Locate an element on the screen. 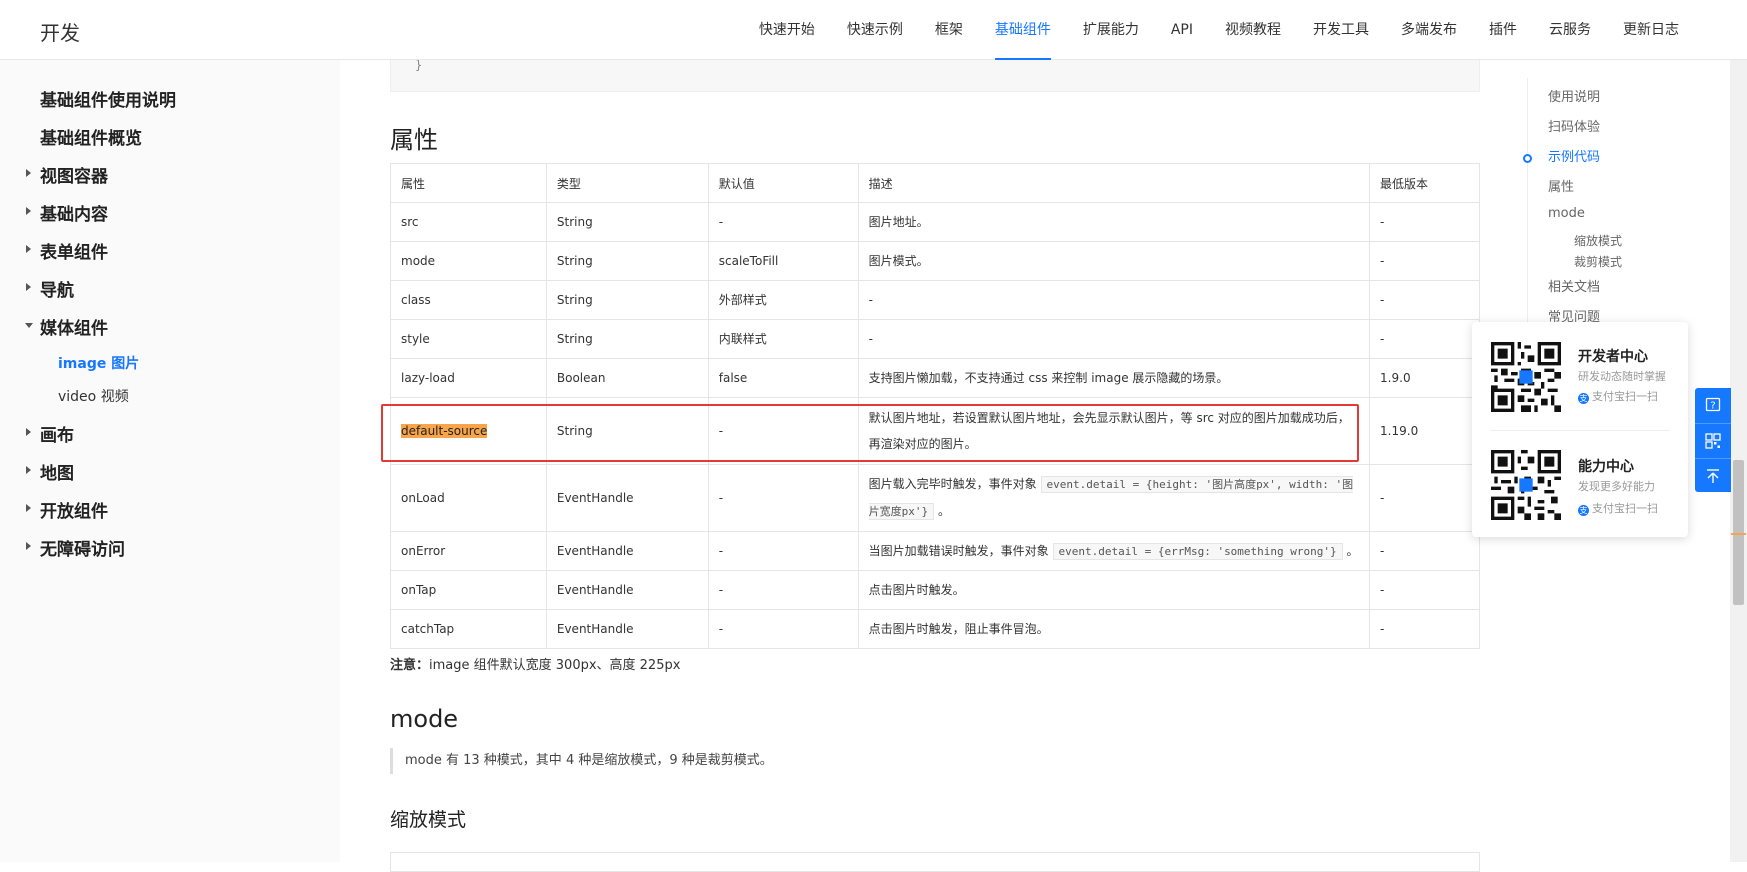 This screenshot has width=1747, height=872. brand-title: 开发 is located at coordinates (60, 31).